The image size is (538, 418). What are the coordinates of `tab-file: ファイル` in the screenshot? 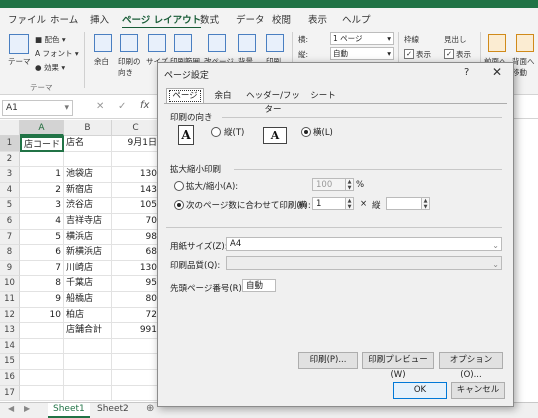 It's located at (27, 19).